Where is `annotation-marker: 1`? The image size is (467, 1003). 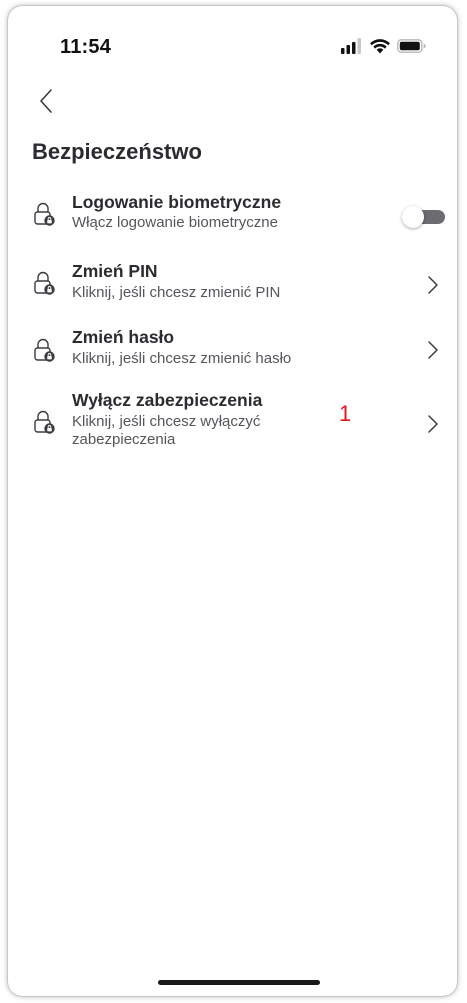
annotation-marker: 1 is located at coordinates (345, 413).